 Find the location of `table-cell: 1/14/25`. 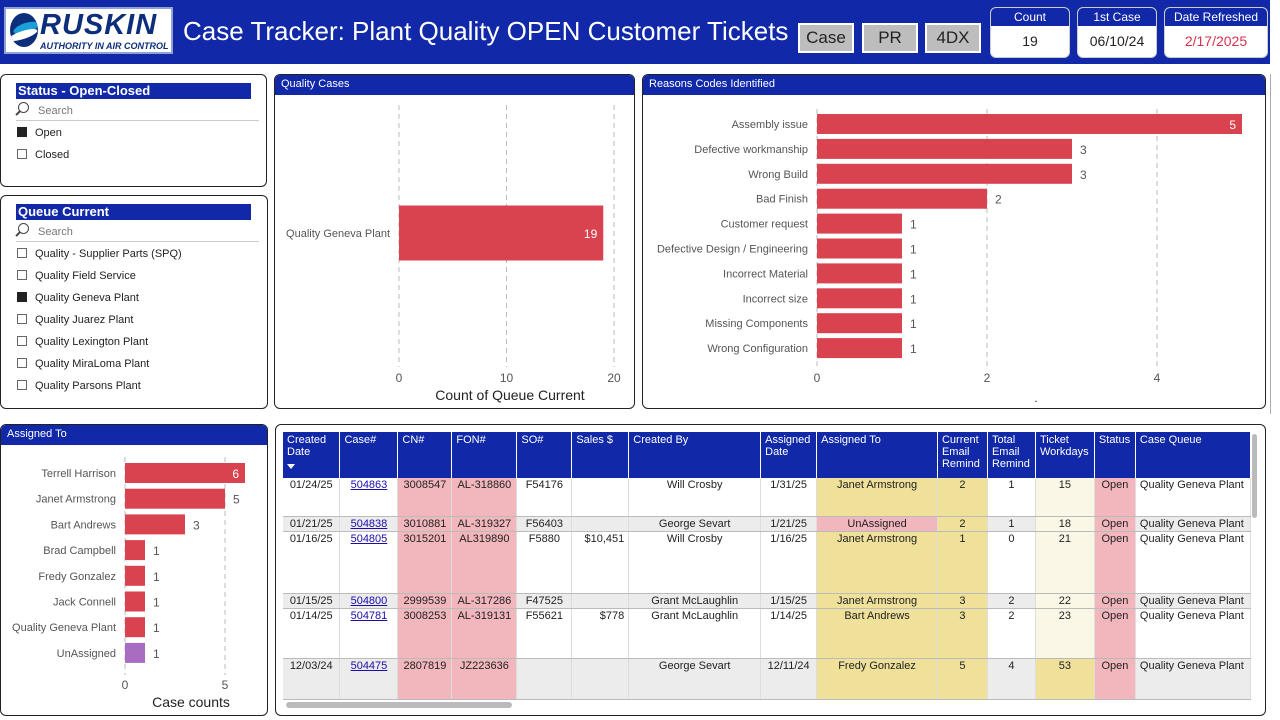

table-cell: 1/14/25 is located at coordinates (789, 633).